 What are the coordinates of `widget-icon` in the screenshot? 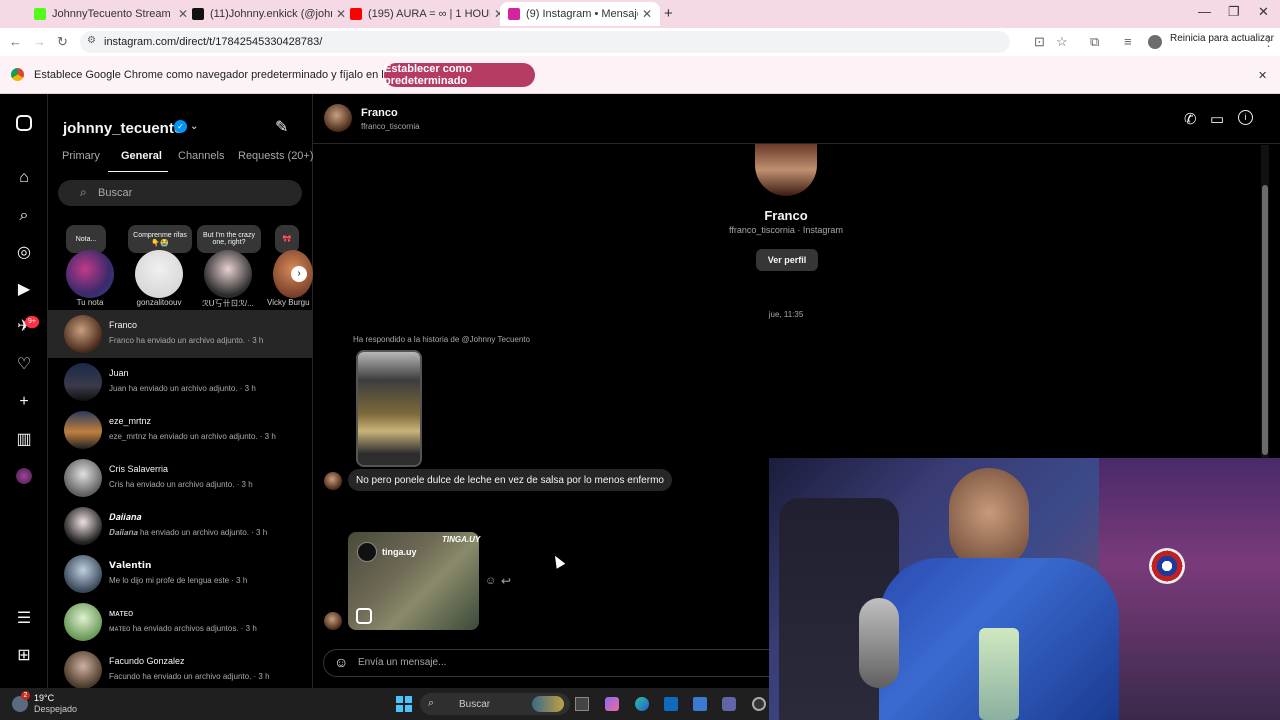 It's located at (548, 704).